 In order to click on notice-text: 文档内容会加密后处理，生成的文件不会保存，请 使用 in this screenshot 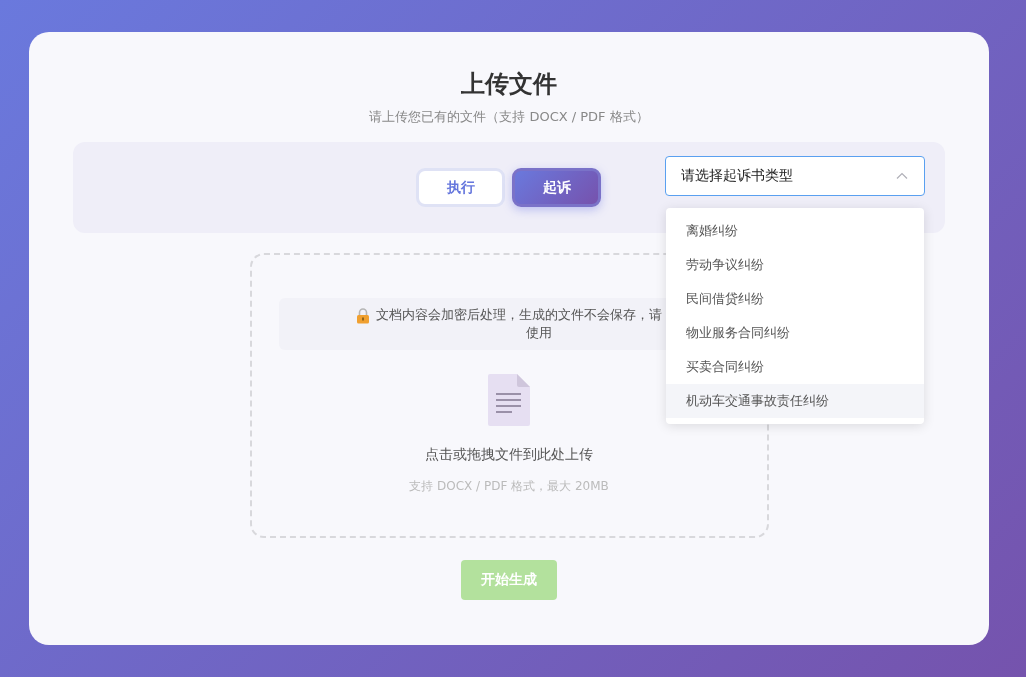, I will do `click(519, 324)`.